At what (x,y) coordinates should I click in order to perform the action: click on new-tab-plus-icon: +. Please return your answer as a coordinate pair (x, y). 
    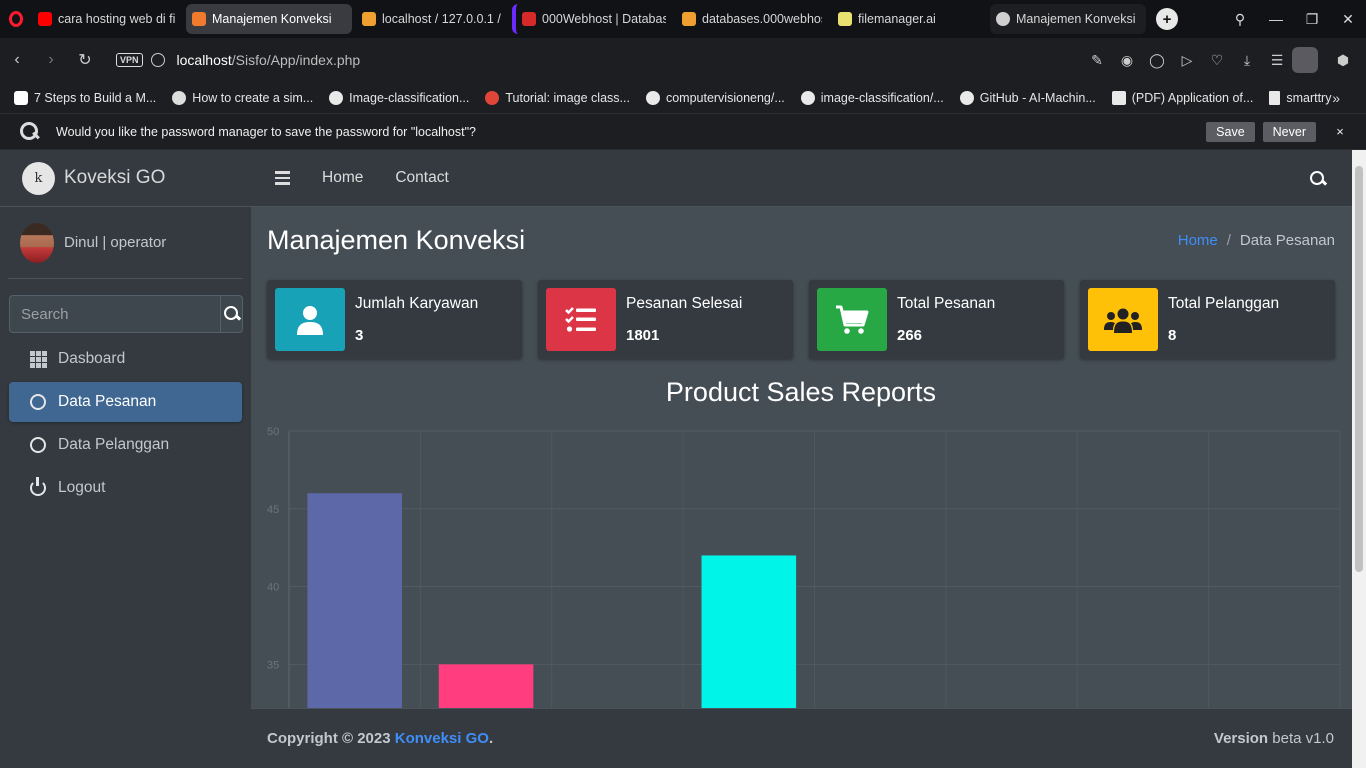
    Looking at the image, I should click on (1167, 19).